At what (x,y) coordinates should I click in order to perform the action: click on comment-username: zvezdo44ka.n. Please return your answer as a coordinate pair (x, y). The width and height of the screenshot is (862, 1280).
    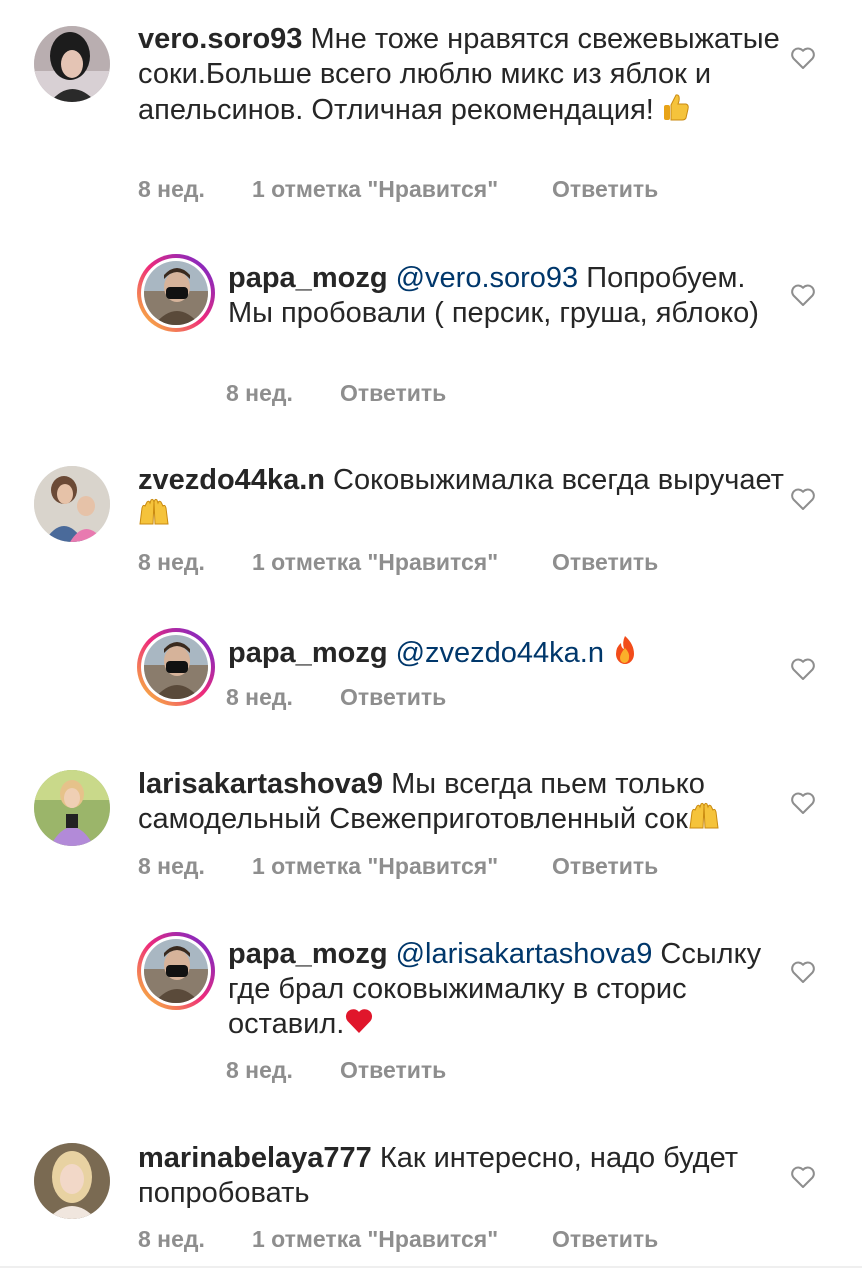
    Looking at the image, I should click on (231, 480).